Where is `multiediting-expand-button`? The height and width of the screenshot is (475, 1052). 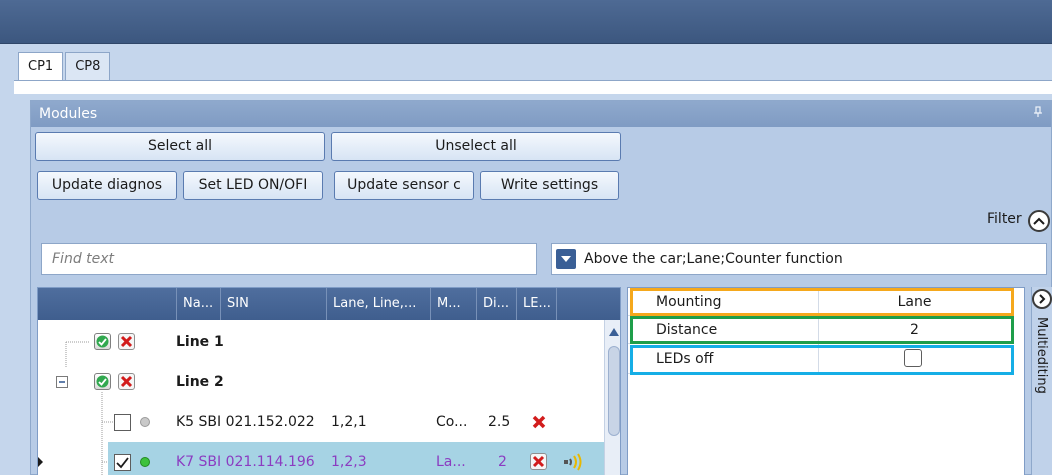 multiediting-expand-button is located at coordinates (1042, 299).